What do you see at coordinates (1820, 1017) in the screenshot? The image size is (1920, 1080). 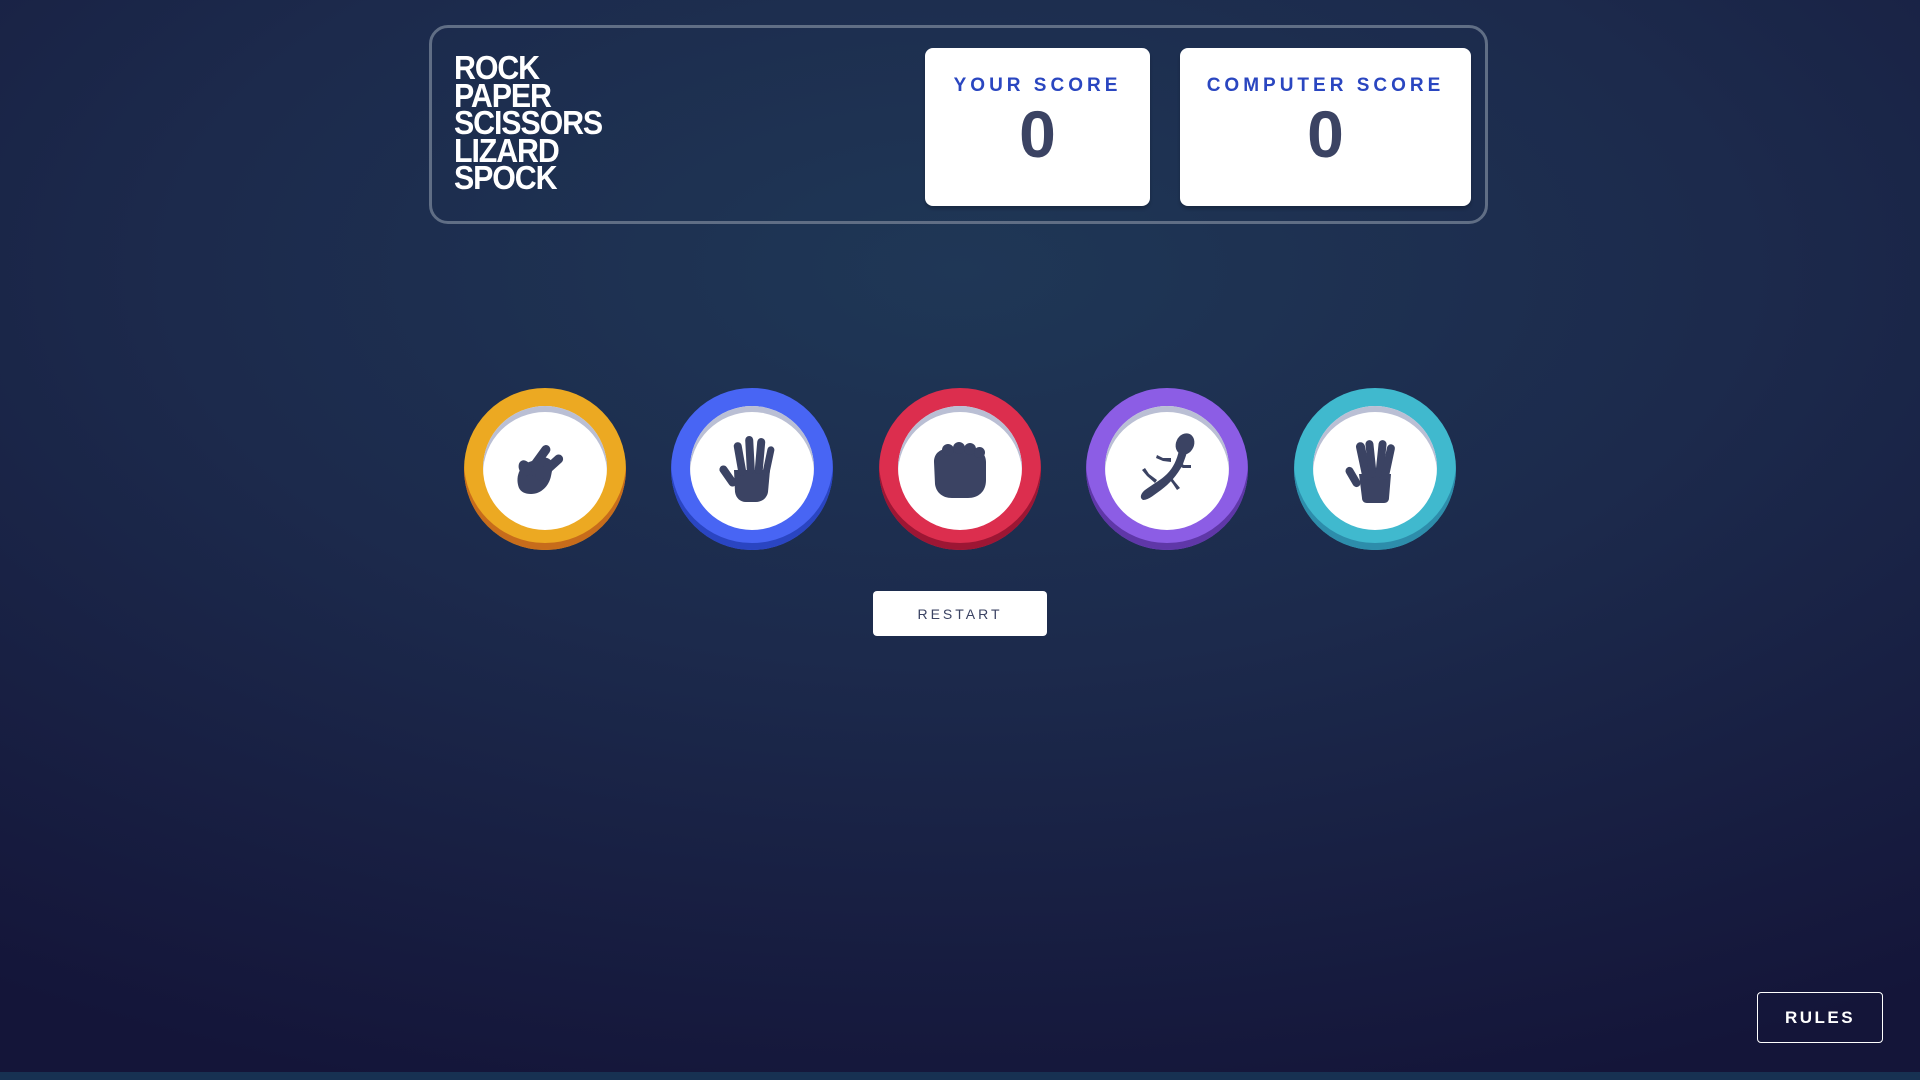 I see `rules-button: RULES` at bounding box center [1820, 1017].